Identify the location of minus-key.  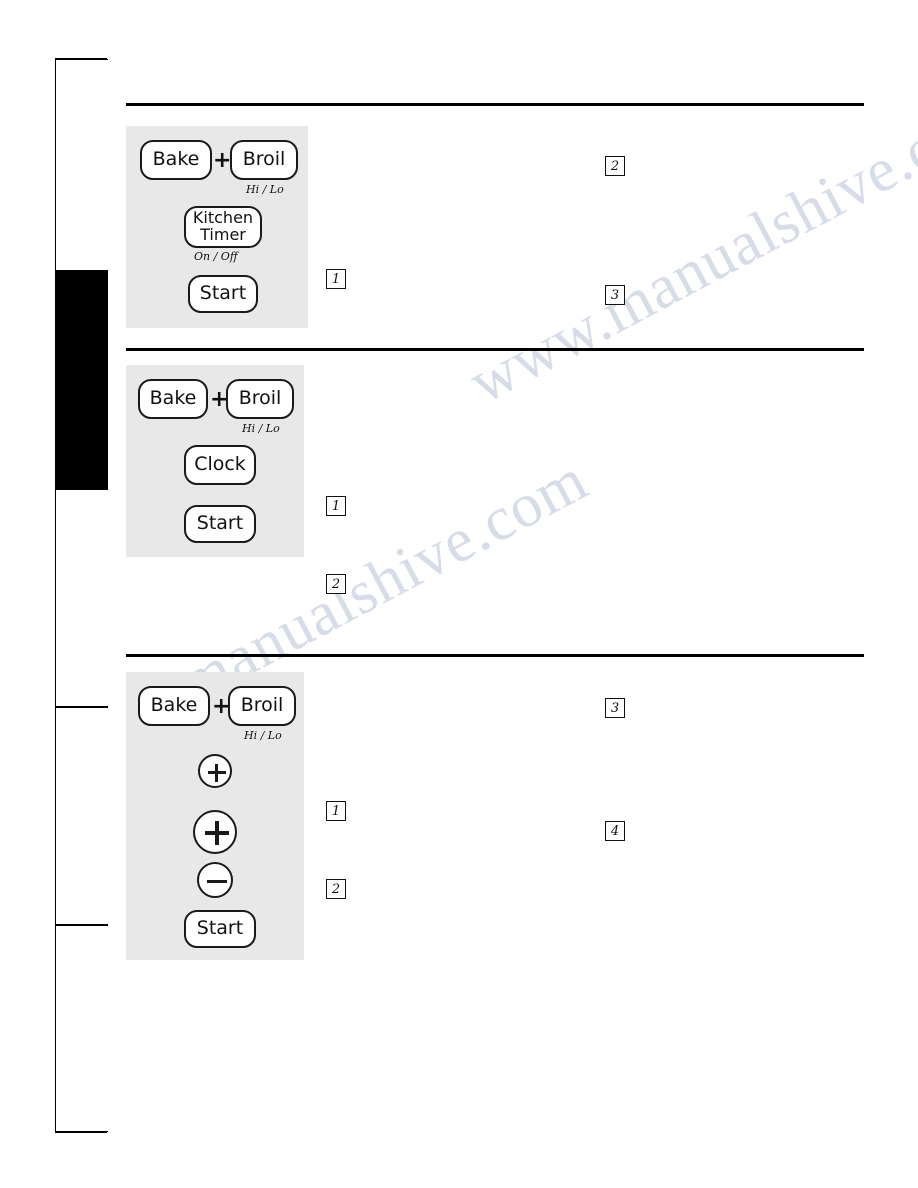
(215, 880).